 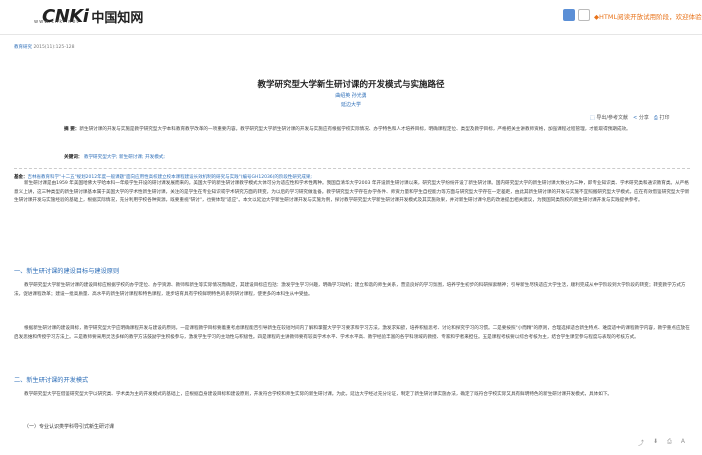 I want to click on font-icon: A, so click(x=683, y=442).